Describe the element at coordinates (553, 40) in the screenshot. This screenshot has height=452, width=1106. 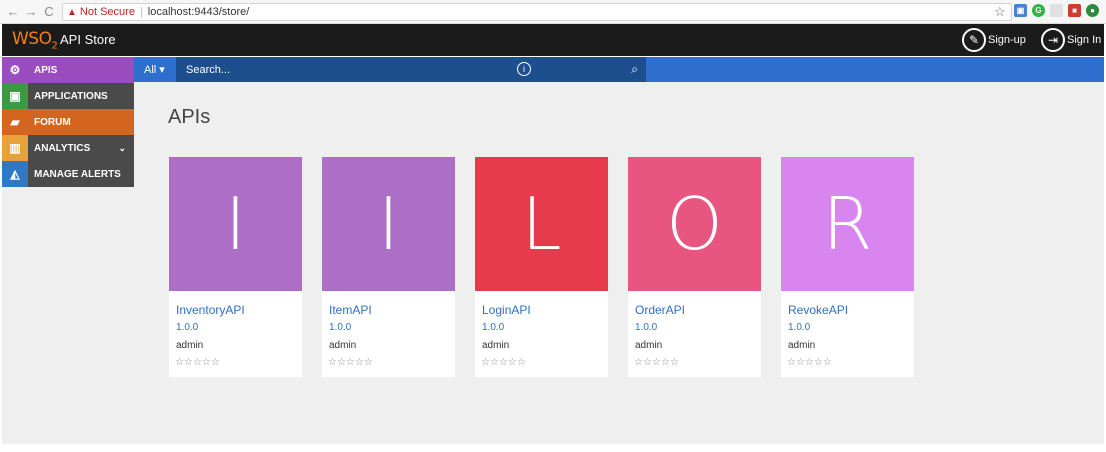
I see `app-header: WSO2 API Store ✎ Sign-up ⇥ Sign In` at that location.